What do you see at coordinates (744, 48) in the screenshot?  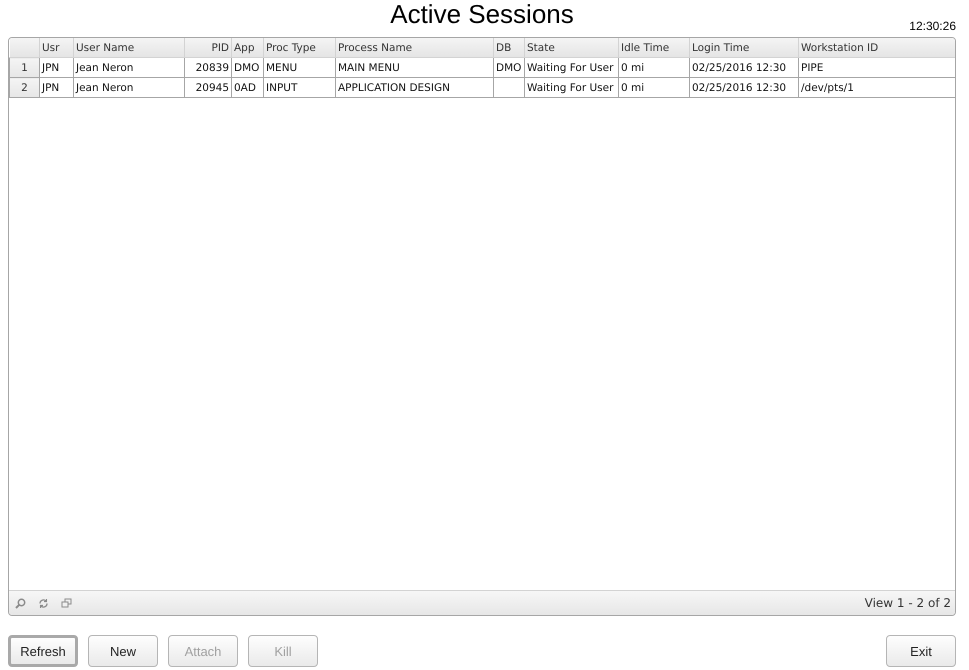 I see `column-header: Login Time` at bounding box center [744, 48].